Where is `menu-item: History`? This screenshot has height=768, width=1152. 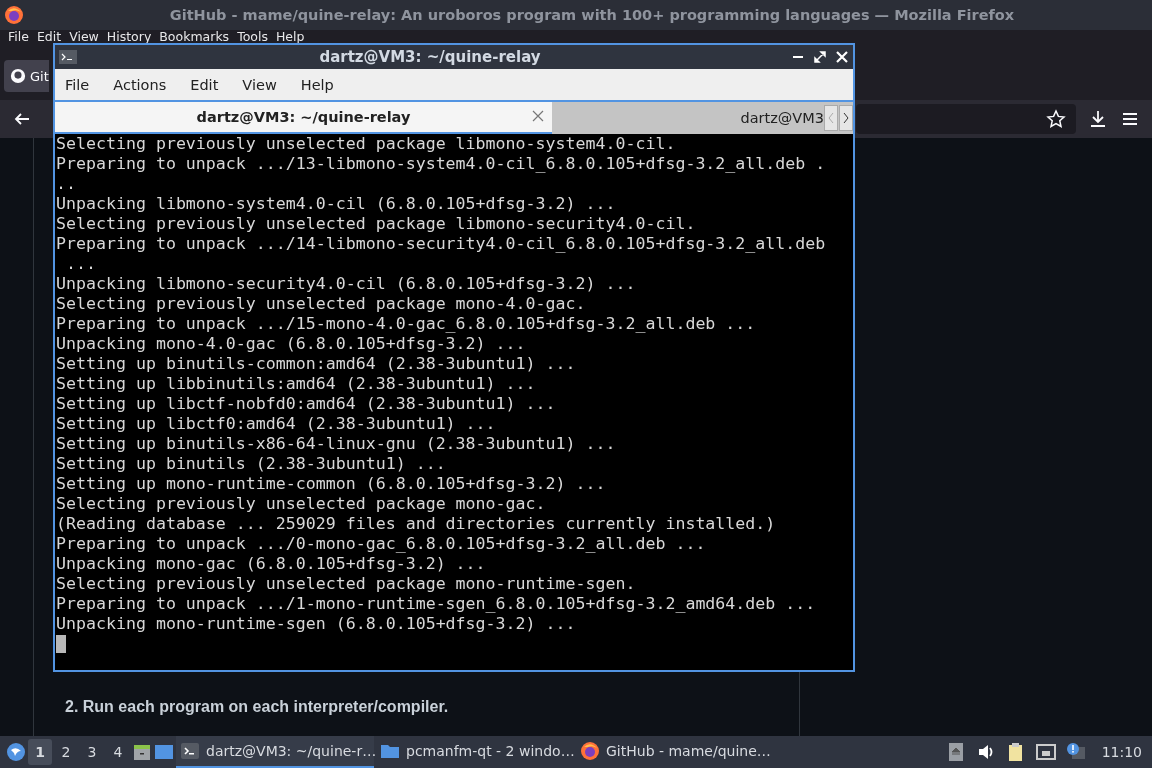
menu-item: History is located at coordinates (131, 36).